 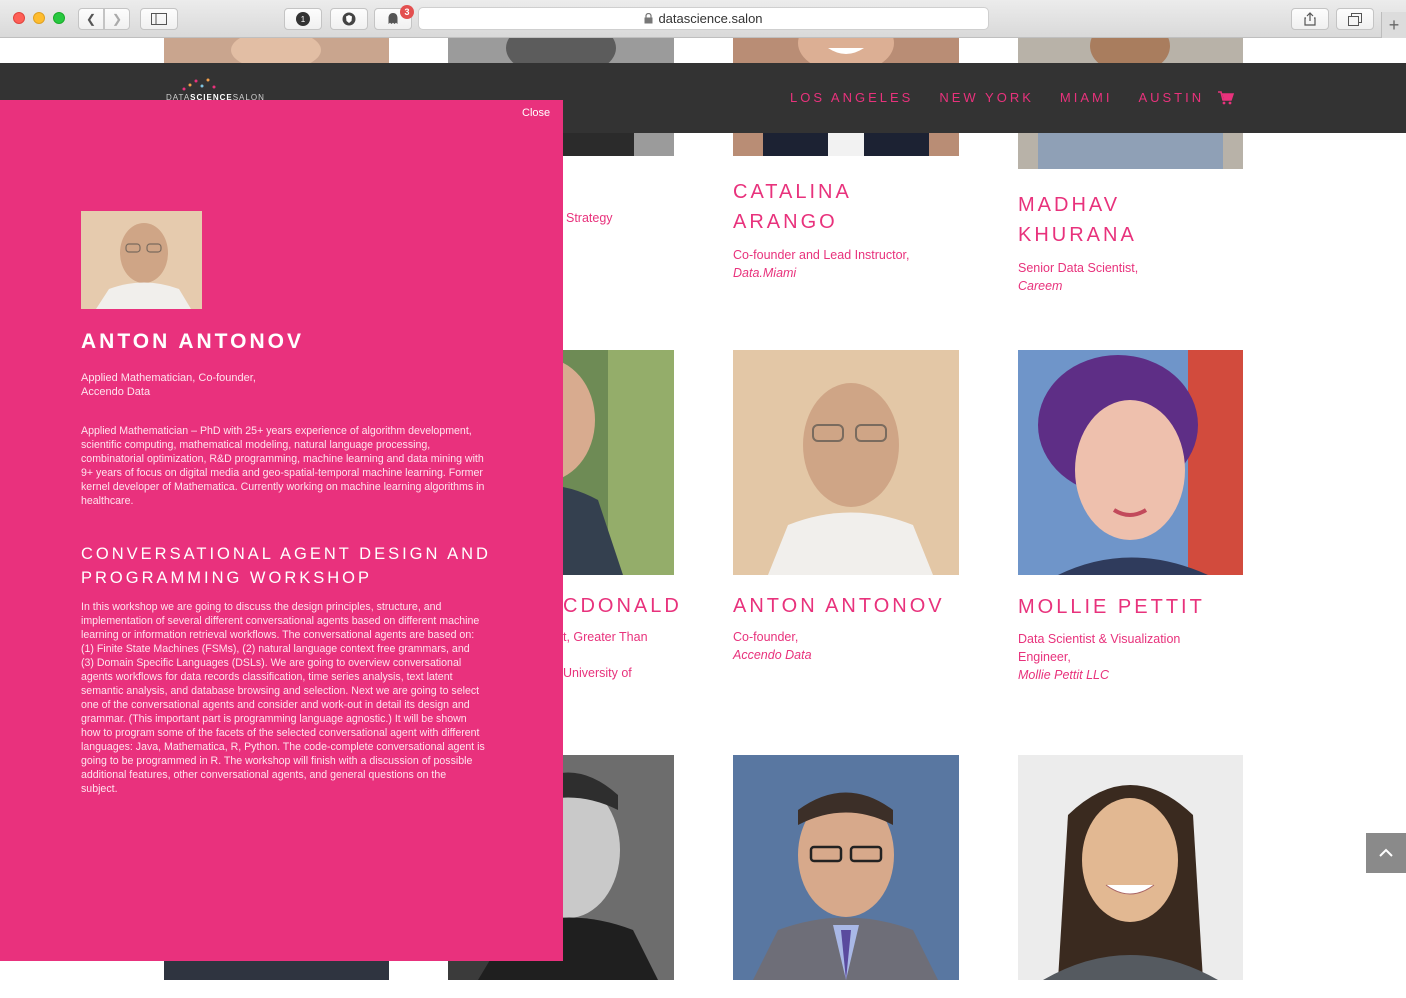 I want to click on share-button, so click(x=1310, y=19).